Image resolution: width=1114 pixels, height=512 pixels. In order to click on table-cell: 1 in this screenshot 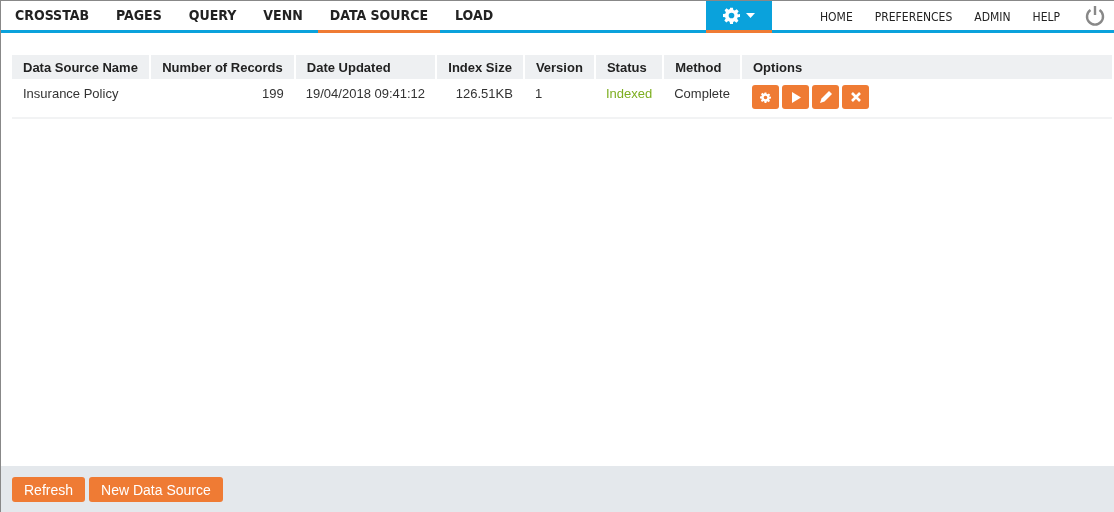, I will do `click(559, 98)`.